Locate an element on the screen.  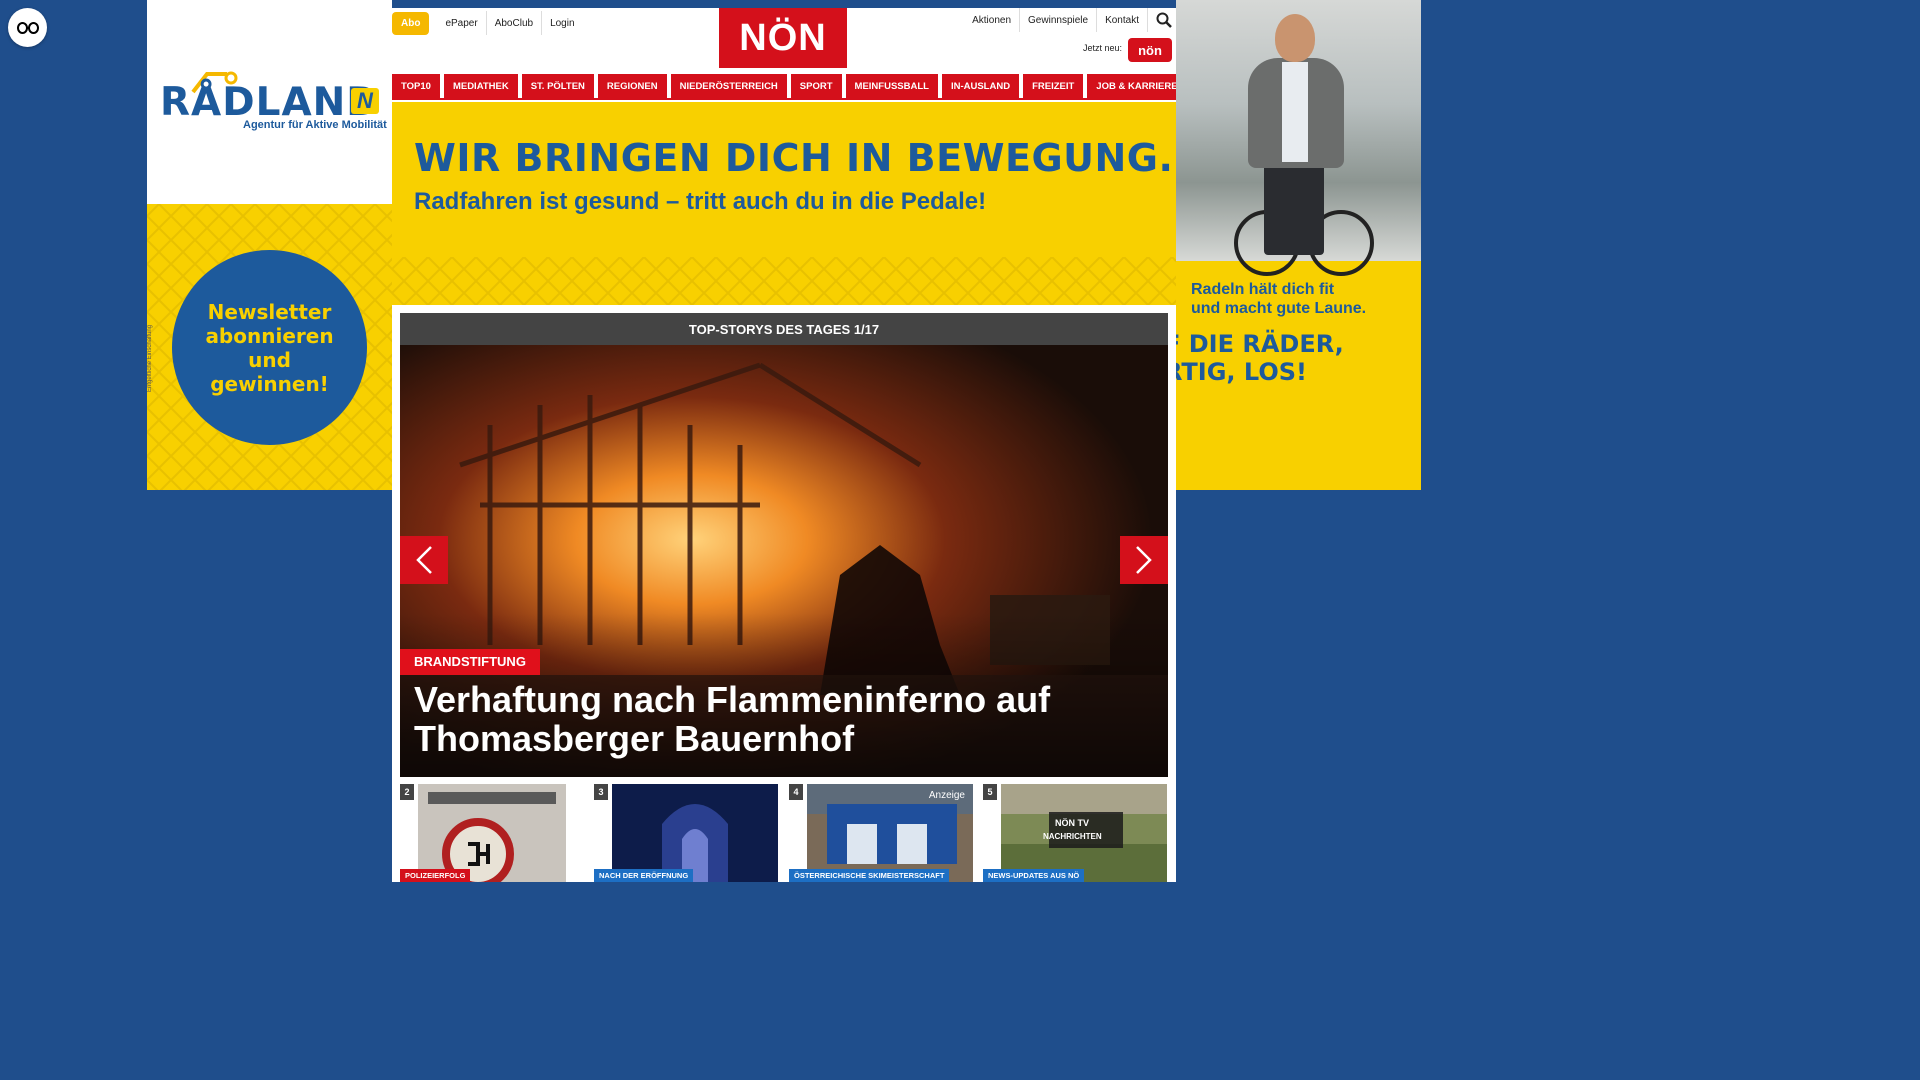
nav-in-ausland: IN-AUSLAND is located at coordinates (980, 86).